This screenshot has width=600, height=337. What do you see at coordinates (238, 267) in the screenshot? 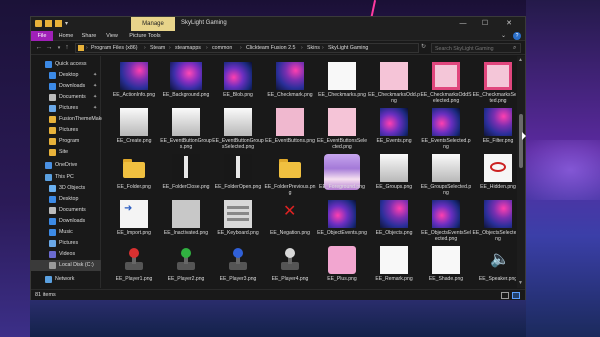
I see `file-item: EE_Player3.png` at bounding box center [238, 267].